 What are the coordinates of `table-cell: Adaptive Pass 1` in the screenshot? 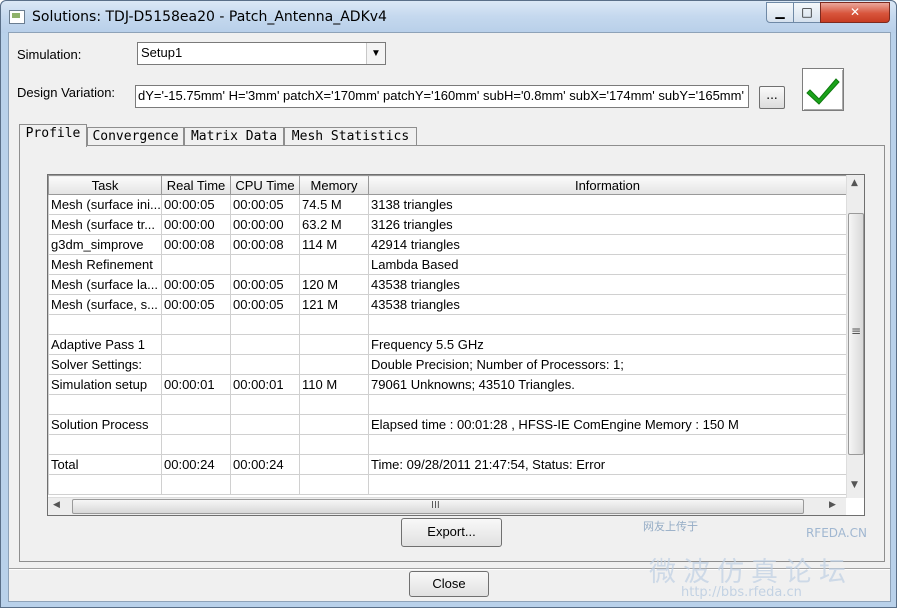 It's located at (105, 344).